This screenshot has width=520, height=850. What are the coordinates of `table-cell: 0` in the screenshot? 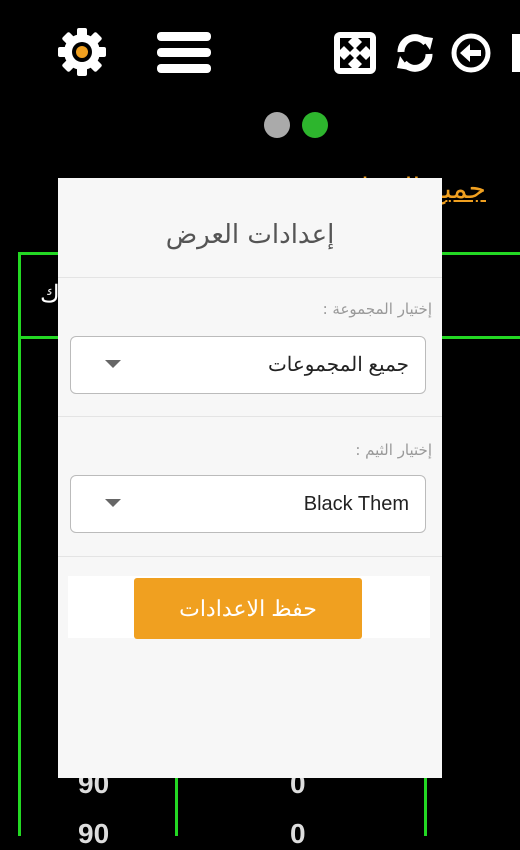 It's located at (298, 833).